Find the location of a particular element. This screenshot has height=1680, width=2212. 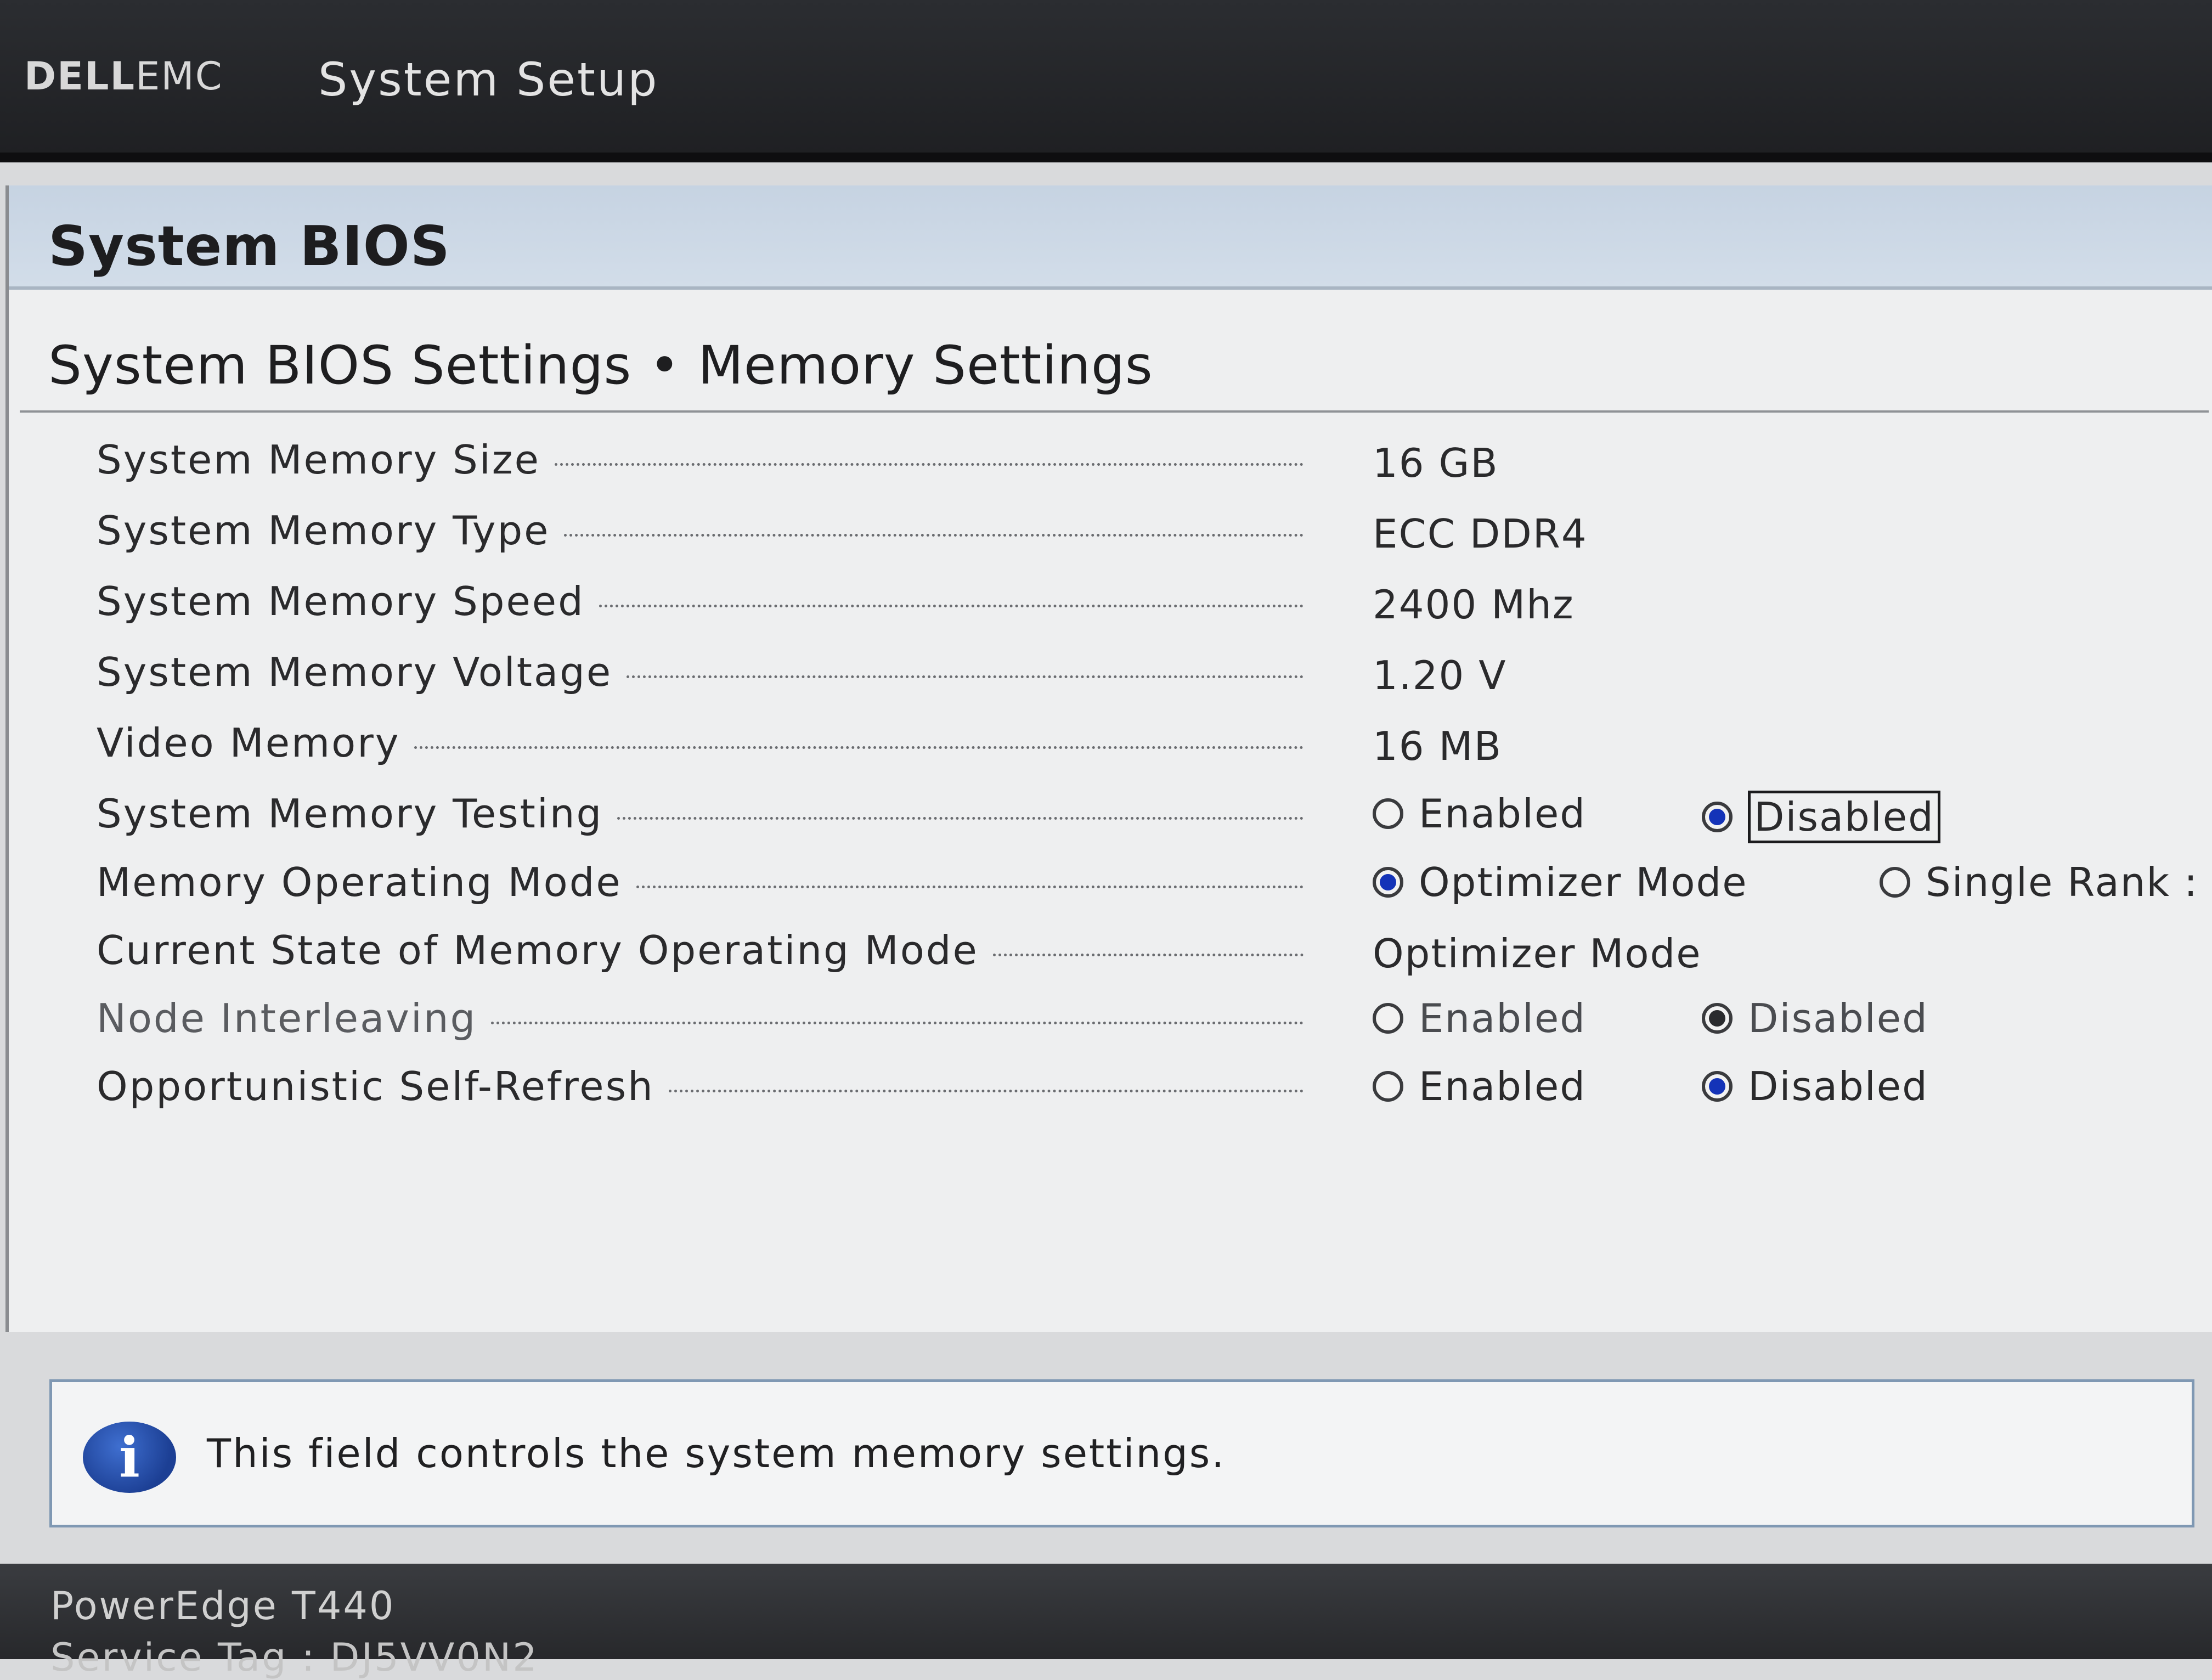

radio-operating-mode-single-rank: Single Rank : is located at coordinates (2039, 882).